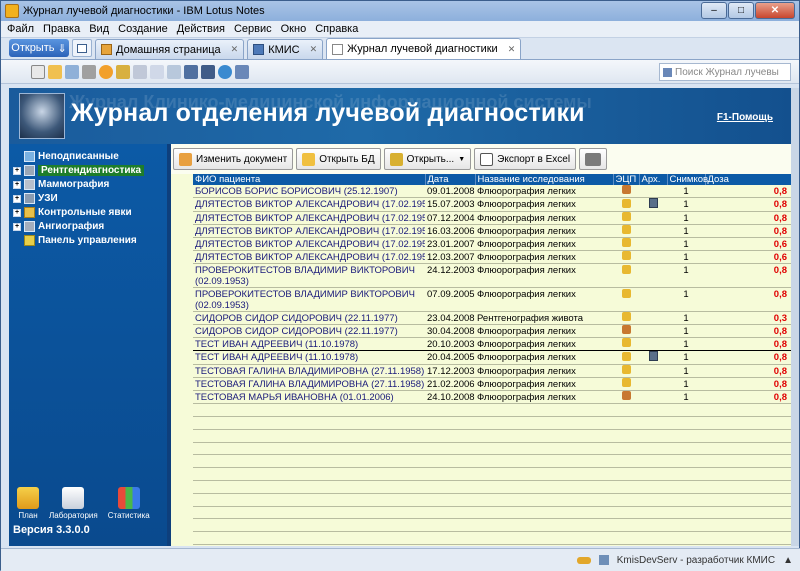 Image resolution: width=800 pixels, height=571 pixels. Describe the element at coordinates (626, 276) in the screenshot. I see `signature-cell` at that location.